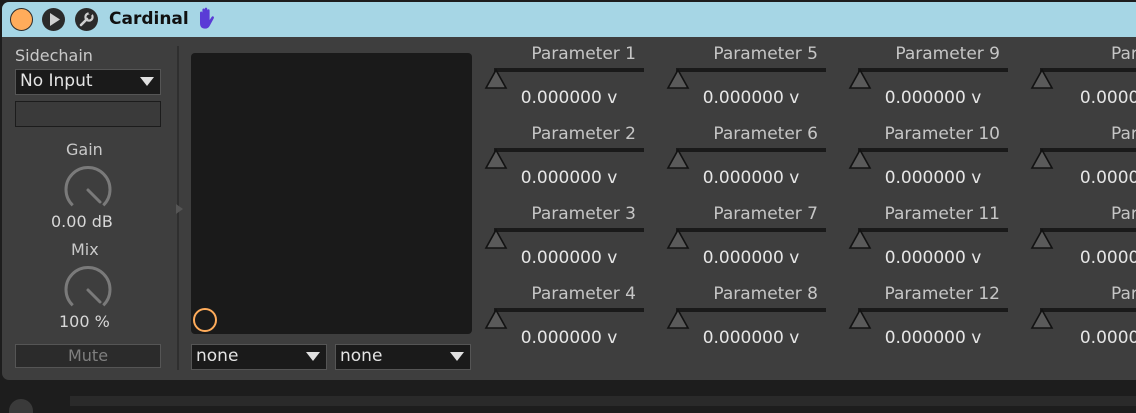 This screenshot has height=413, width=1136. I want to click on mute-button: Mute, so click(88, 356).